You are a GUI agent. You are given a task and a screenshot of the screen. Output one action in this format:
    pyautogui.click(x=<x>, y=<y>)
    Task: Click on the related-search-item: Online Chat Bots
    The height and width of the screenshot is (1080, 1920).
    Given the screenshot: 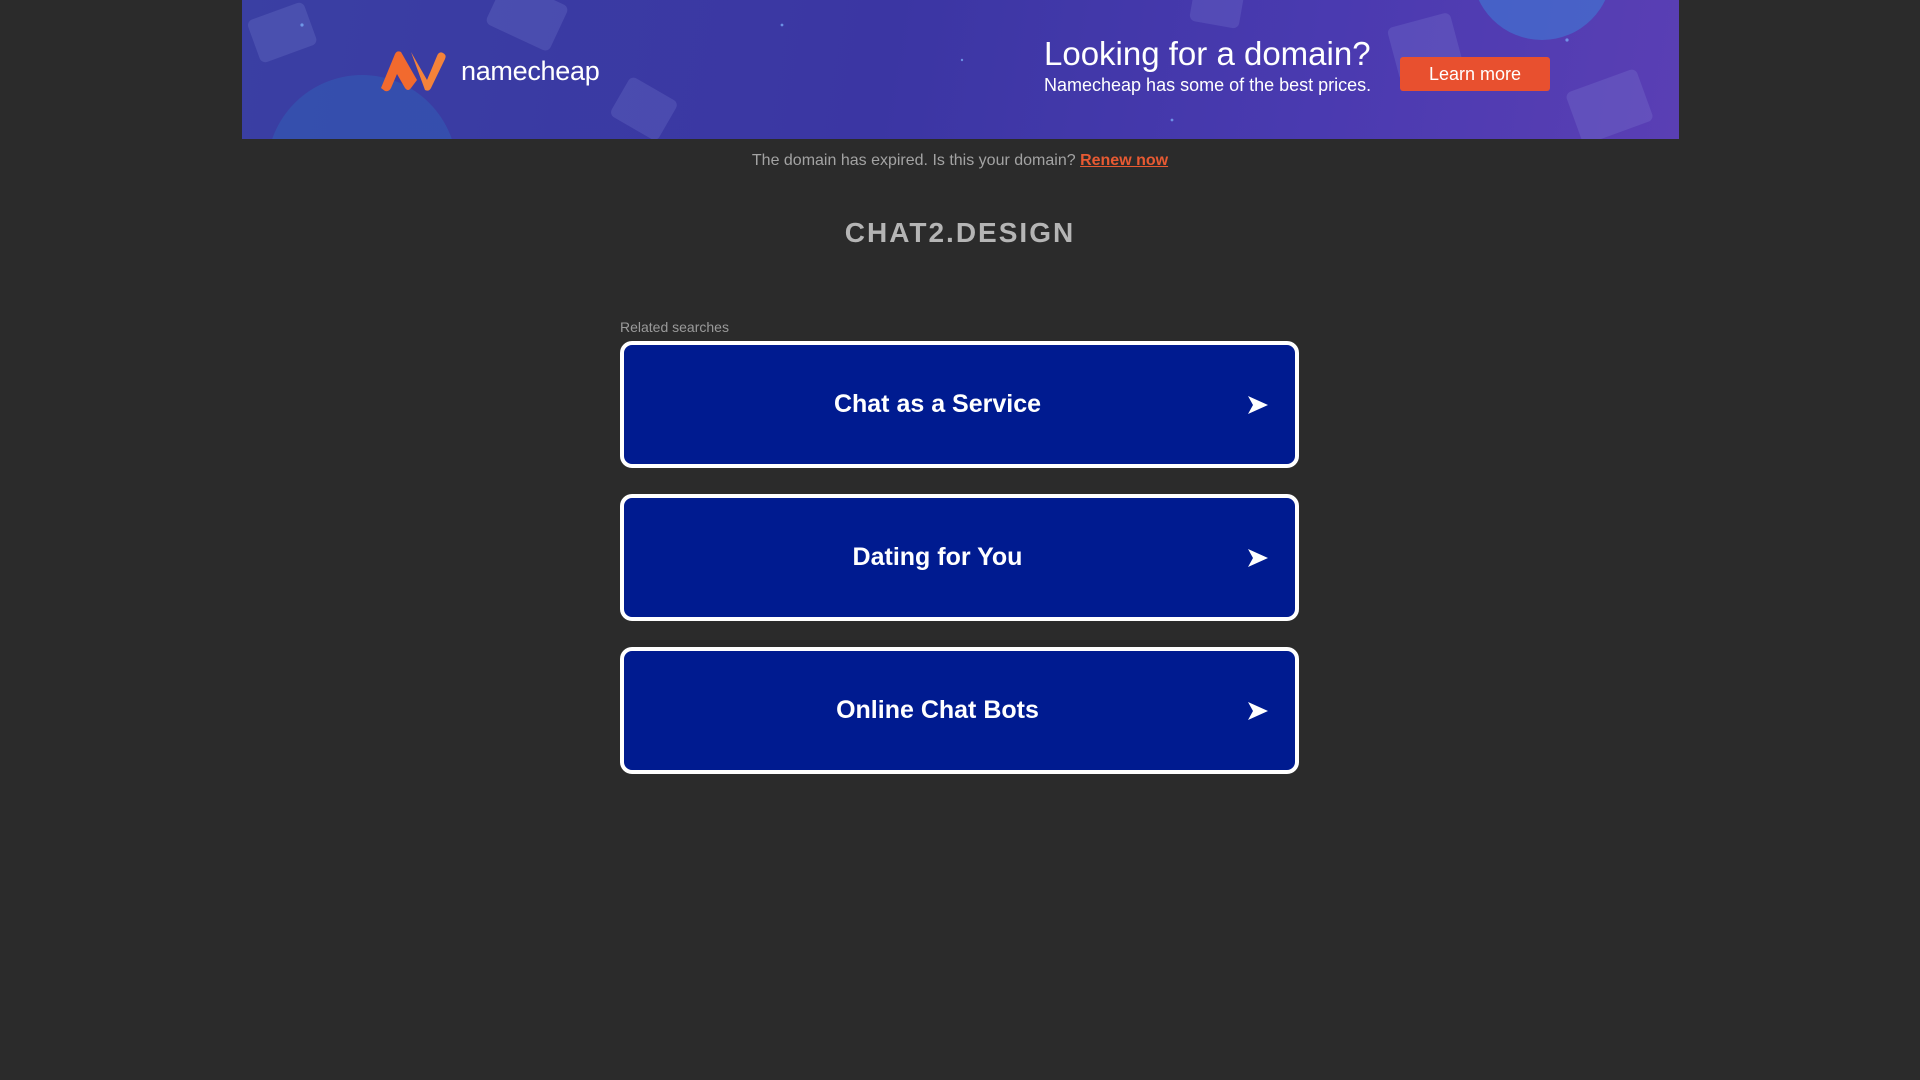 What is the action you would take?
    pyautogui.click(x=959, y=710)
    